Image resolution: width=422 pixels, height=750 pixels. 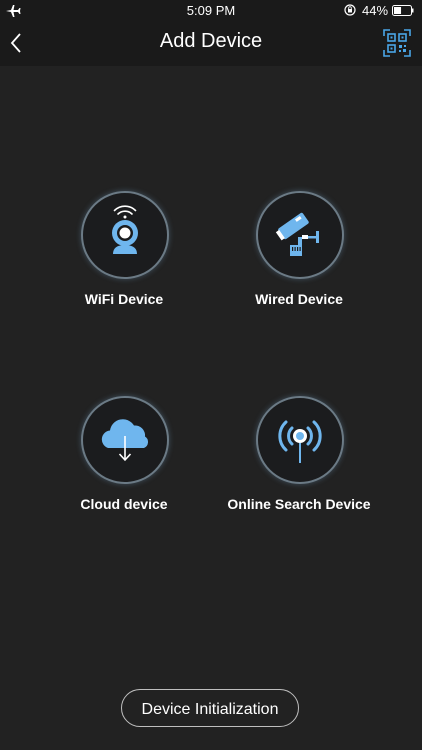 I want to click on qr-scan-icon, so click(x=397, y=43).